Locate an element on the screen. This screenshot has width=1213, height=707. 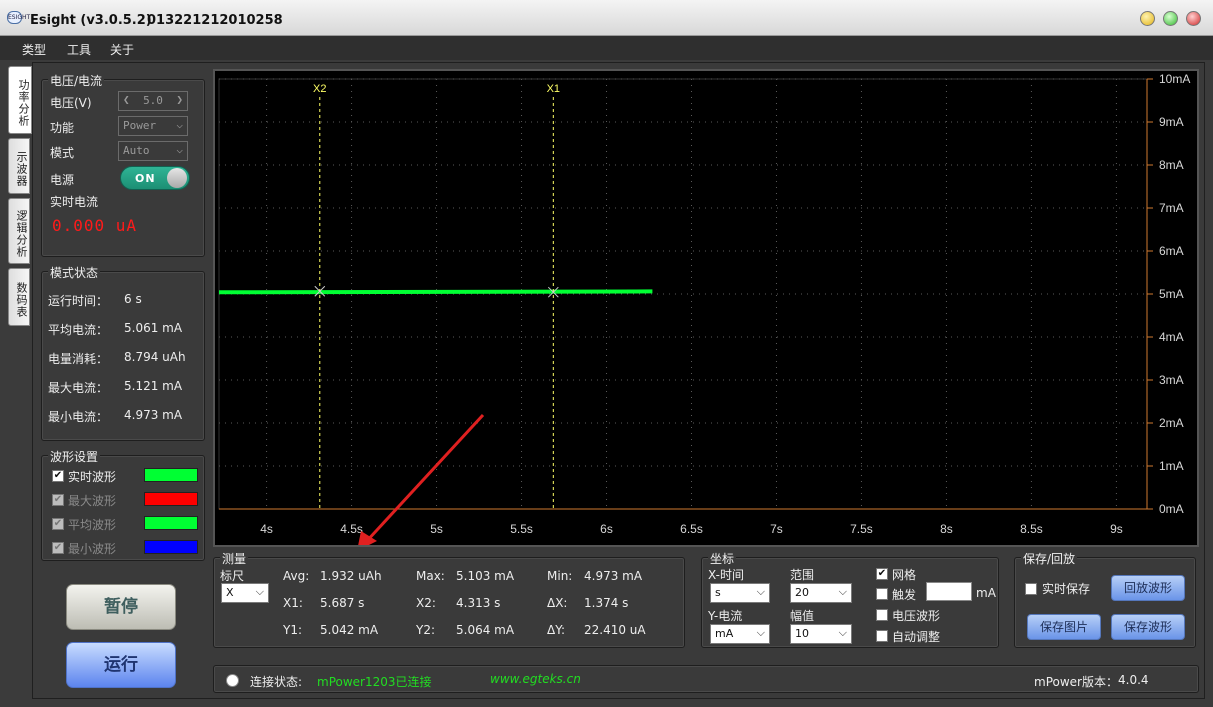
amplitude-select: 10 ⌵ is located at coordinates (821, 634).